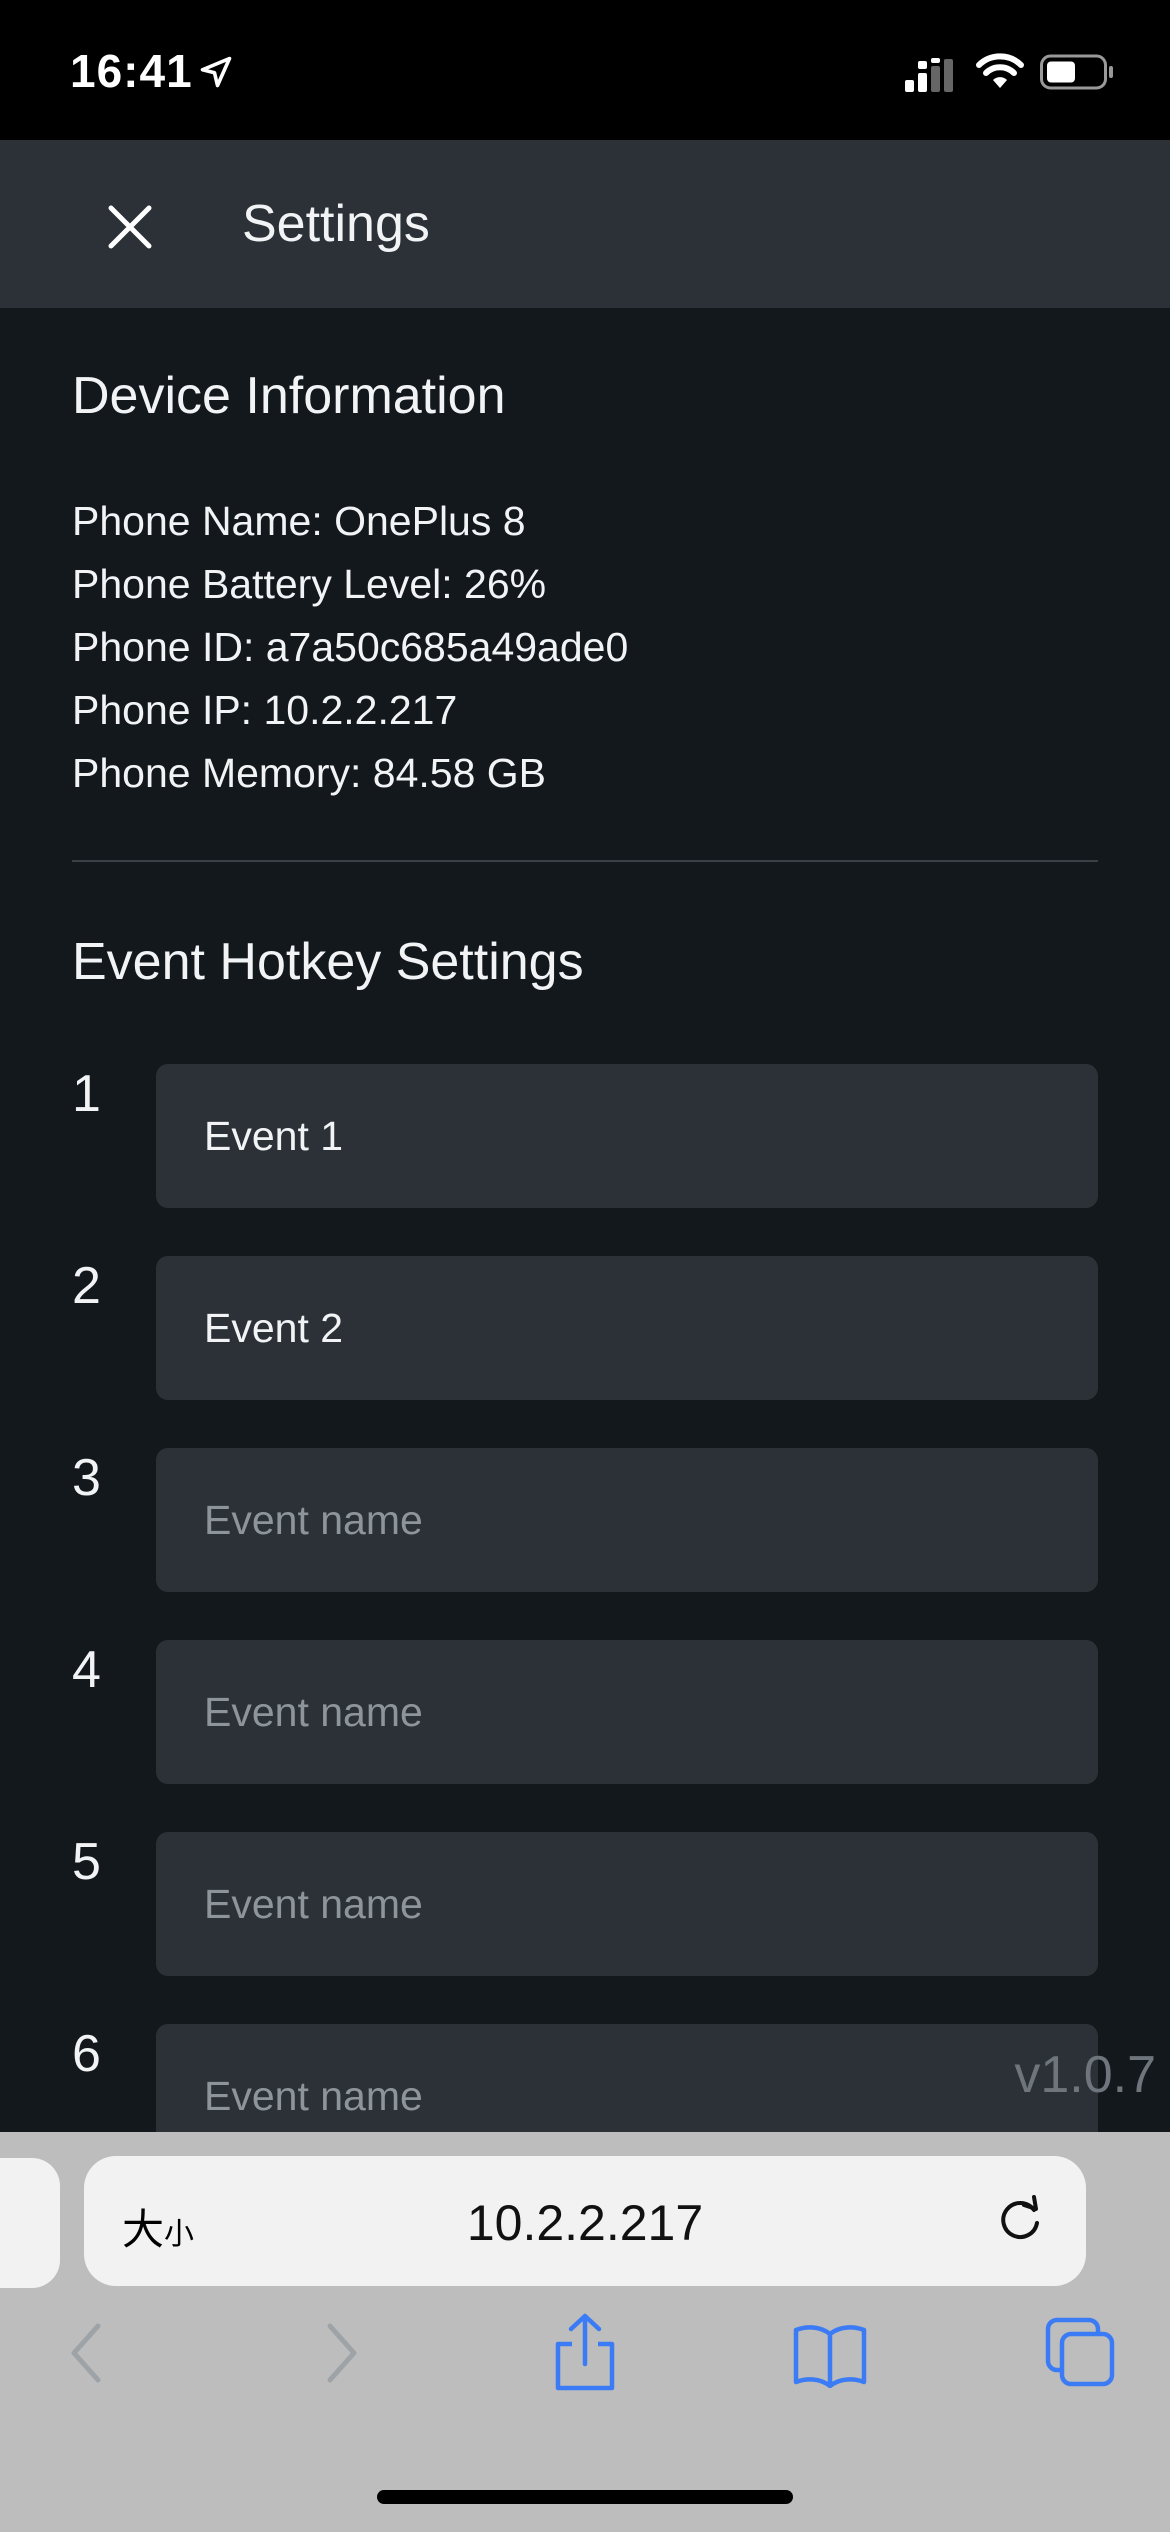 This screenshot has height=2532, width=1170. Describe the element at coordinates (265, 710) in the screenshot. I see `phone-ip: Phone IP: 10.2.2.217` at that location.